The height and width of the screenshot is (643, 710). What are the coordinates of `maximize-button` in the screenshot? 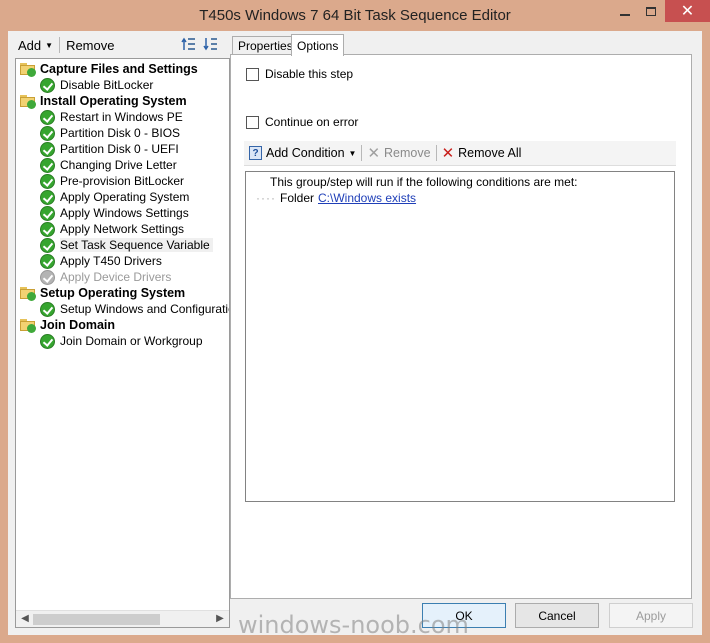 It's located at (651, 11).